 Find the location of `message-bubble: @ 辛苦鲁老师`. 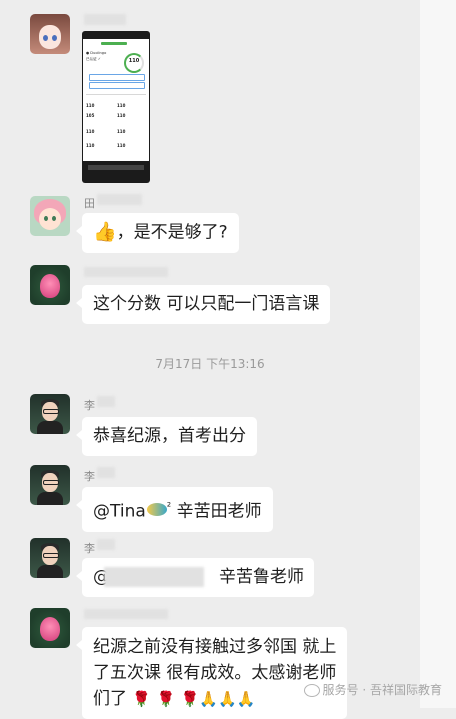

message-bubble: @ 辛苦鲁老师 is located at coordinates (195, 577).